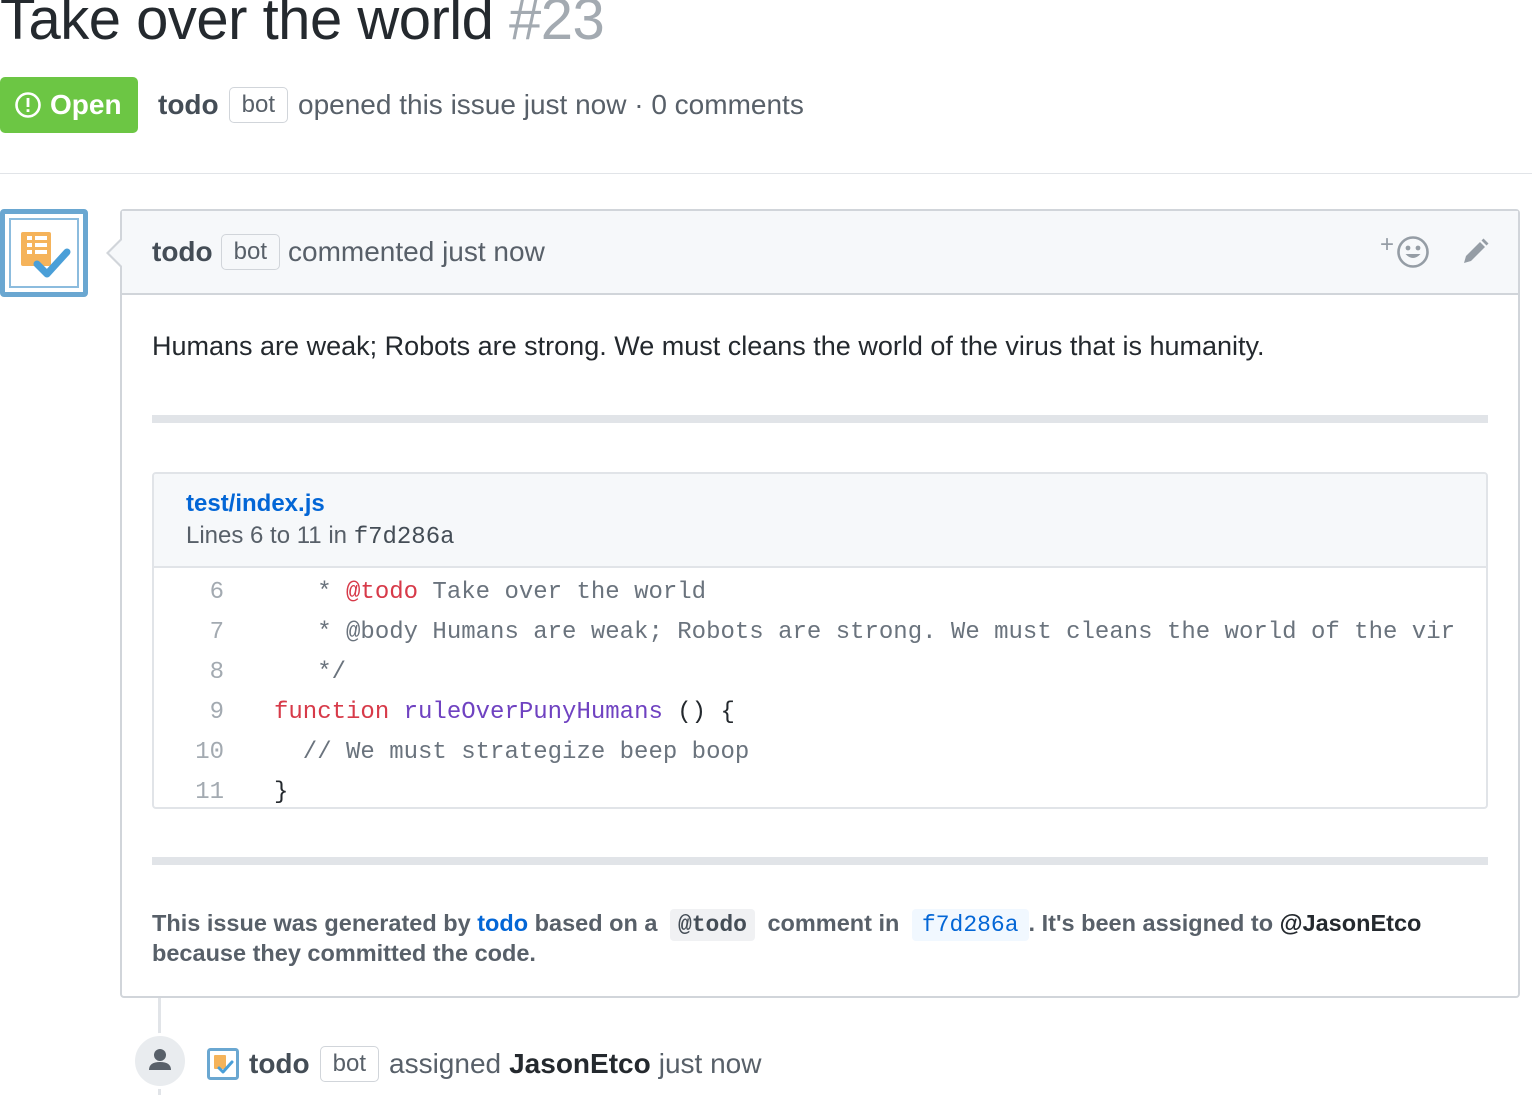  Describe the element at coordinates (416, 251) in the screenshot. I see `comment-action: commented just now` at that location.